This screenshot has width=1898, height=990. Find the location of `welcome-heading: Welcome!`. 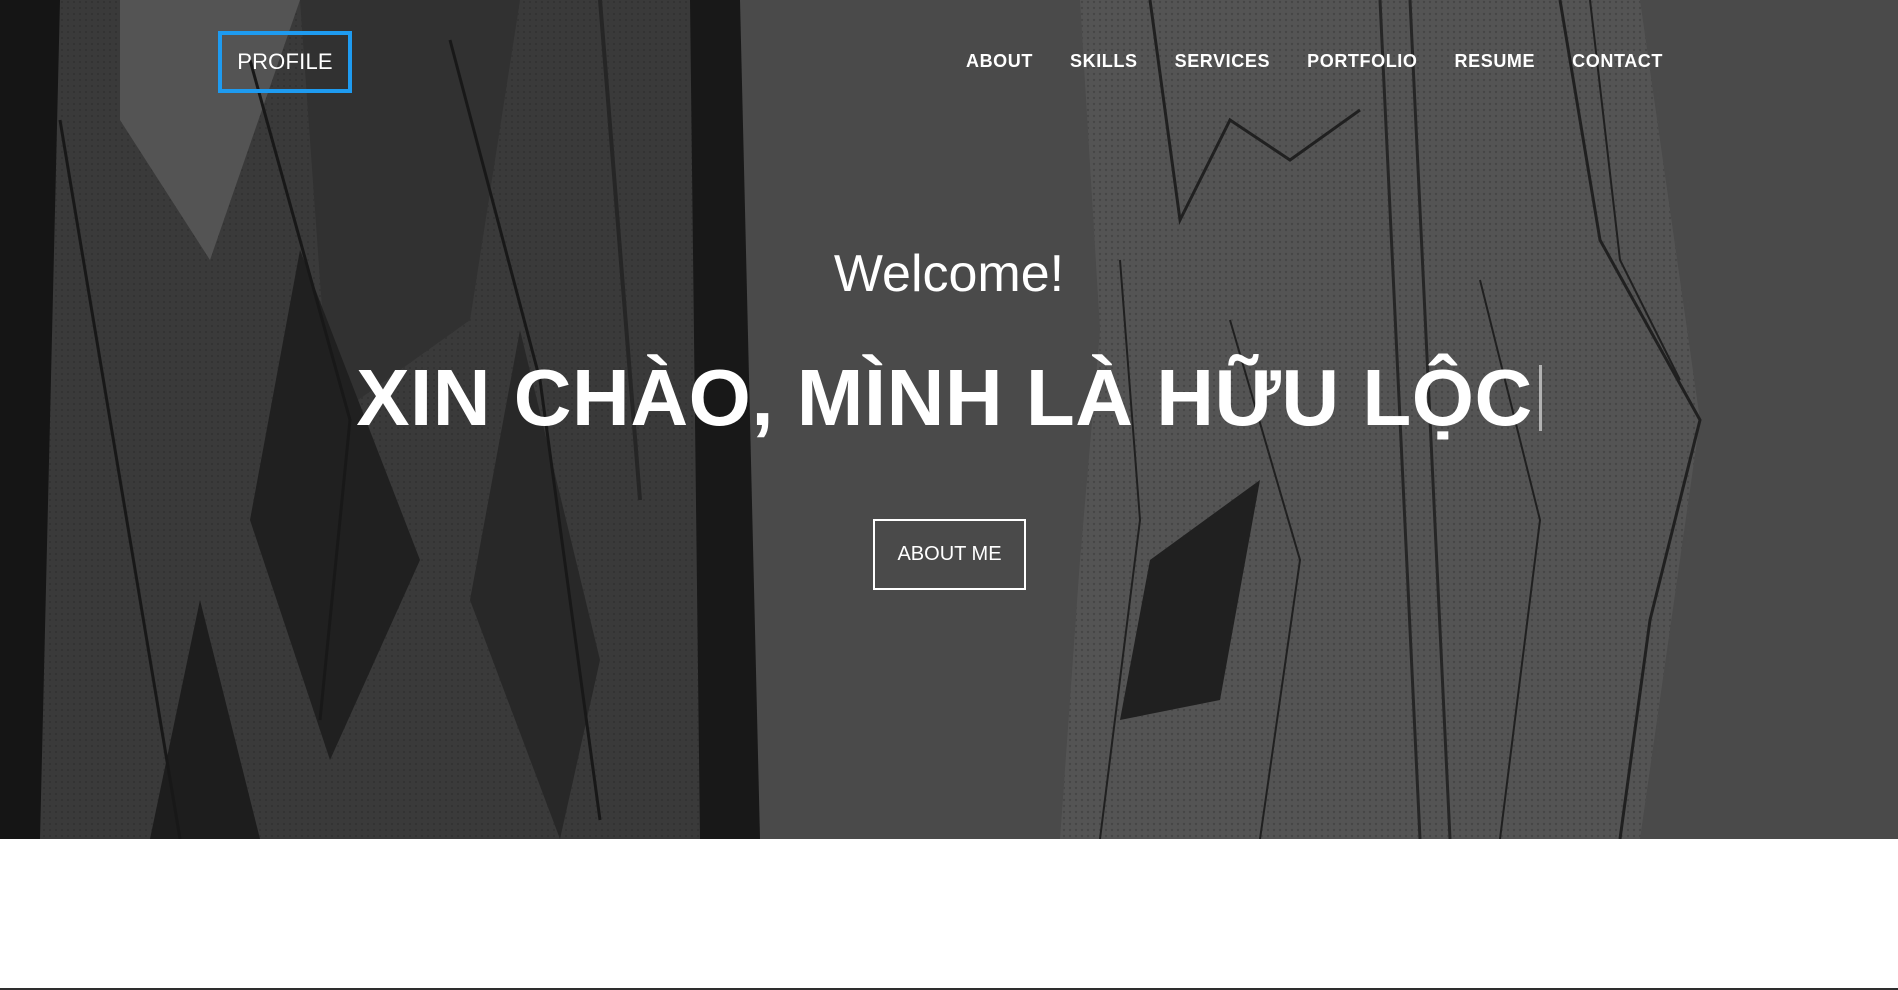

welcome-heading: Welcome! is located at coordinates (949, 274).